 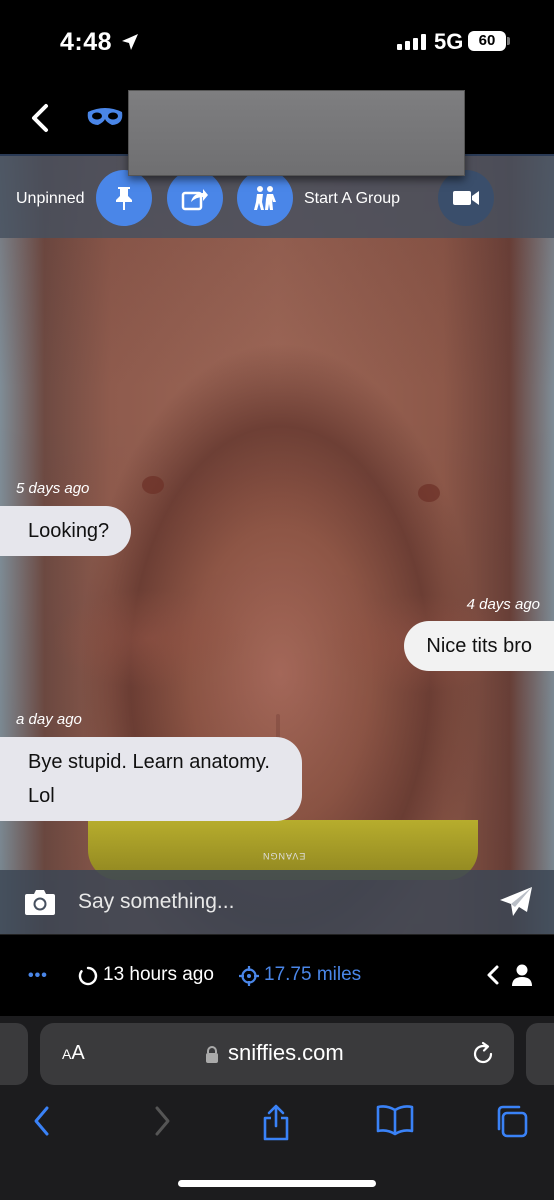 I want to click on address-bar: AA sniffies.com, so click(x=277, y=1054).